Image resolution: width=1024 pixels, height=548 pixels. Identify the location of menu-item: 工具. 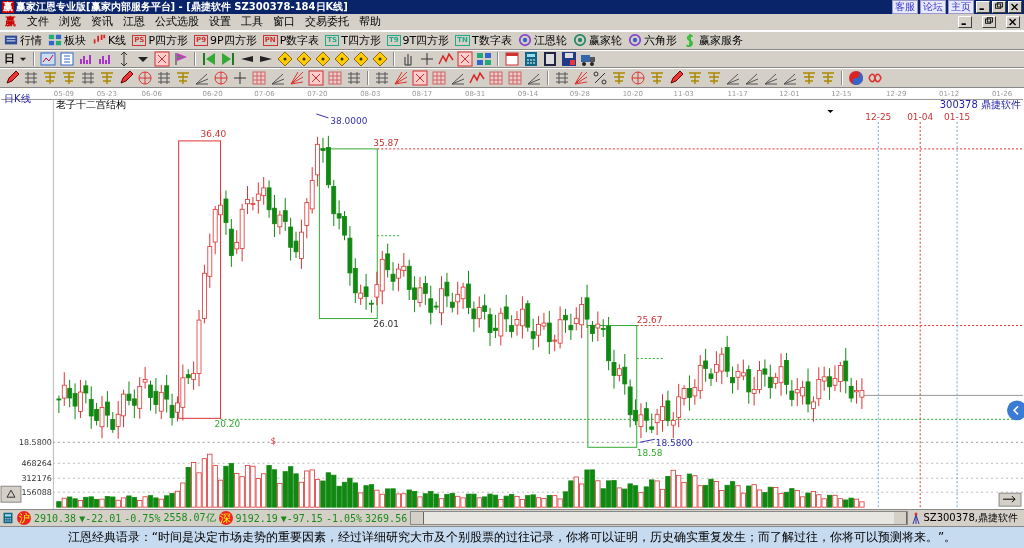
(252, 22).